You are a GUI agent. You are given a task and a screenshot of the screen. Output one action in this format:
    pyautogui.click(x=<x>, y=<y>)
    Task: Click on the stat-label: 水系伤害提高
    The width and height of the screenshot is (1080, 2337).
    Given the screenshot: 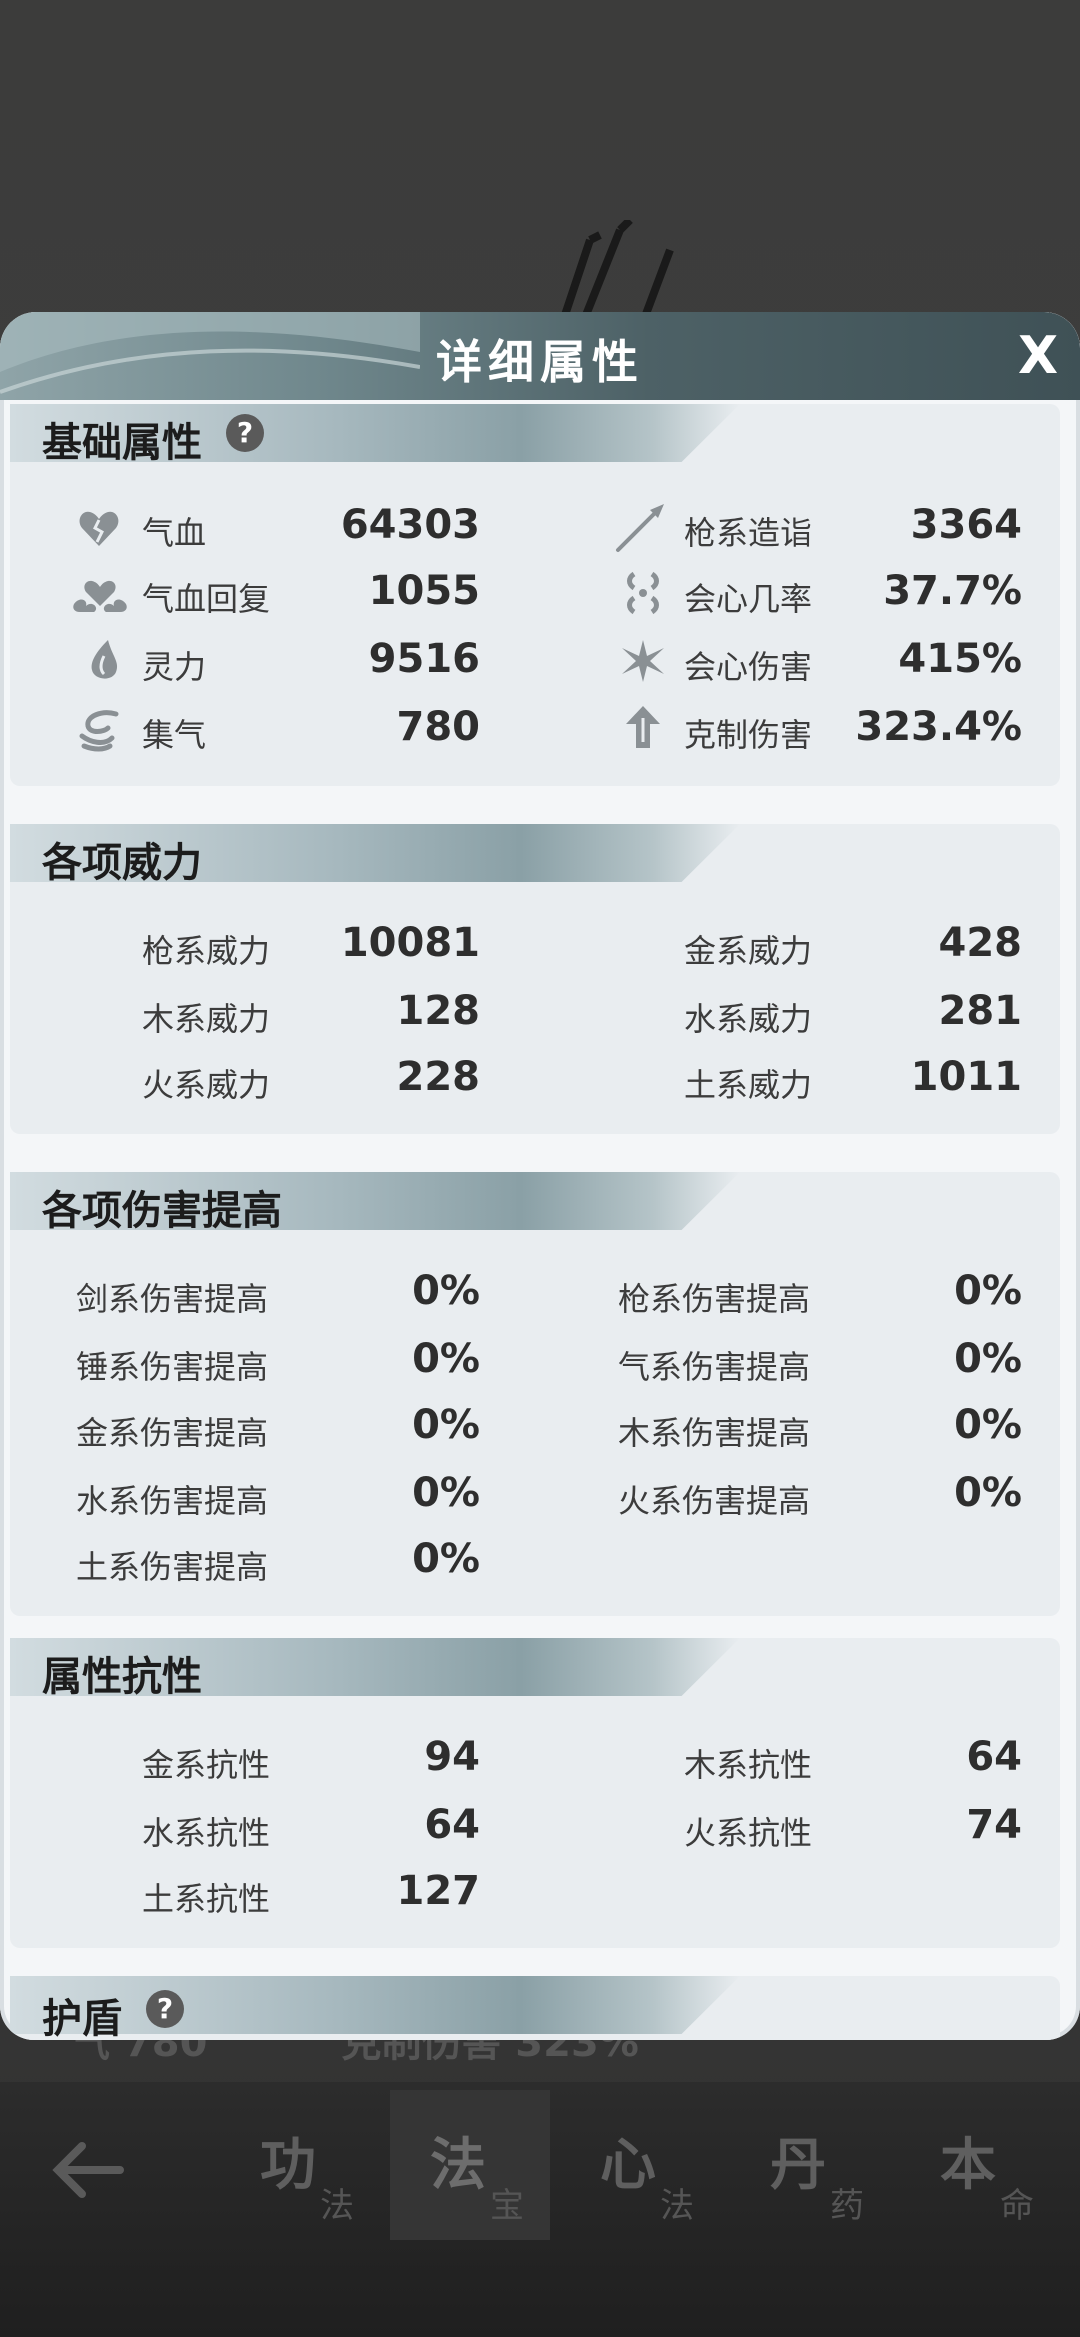 What is the action you would take?
    pyautogui.click(x=172, y=1501)
    